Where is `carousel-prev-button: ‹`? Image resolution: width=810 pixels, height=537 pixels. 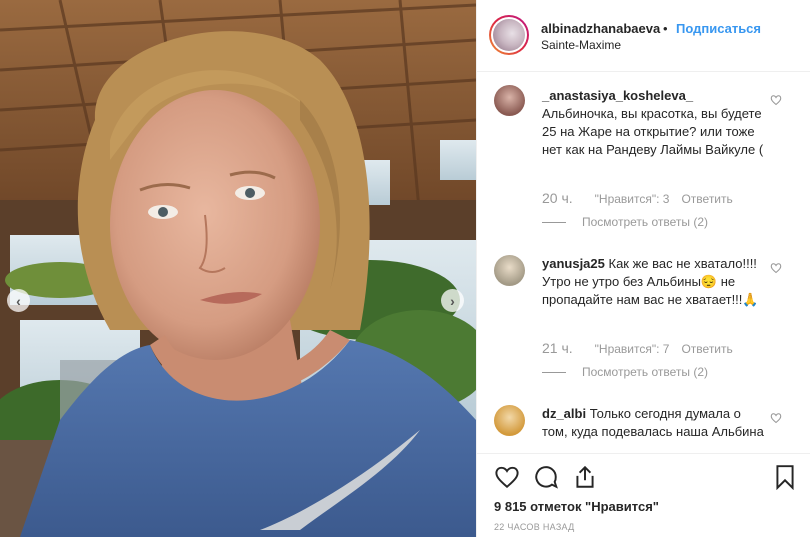
carousel-prev-button: ‹ is located at coordinates (18, 300).